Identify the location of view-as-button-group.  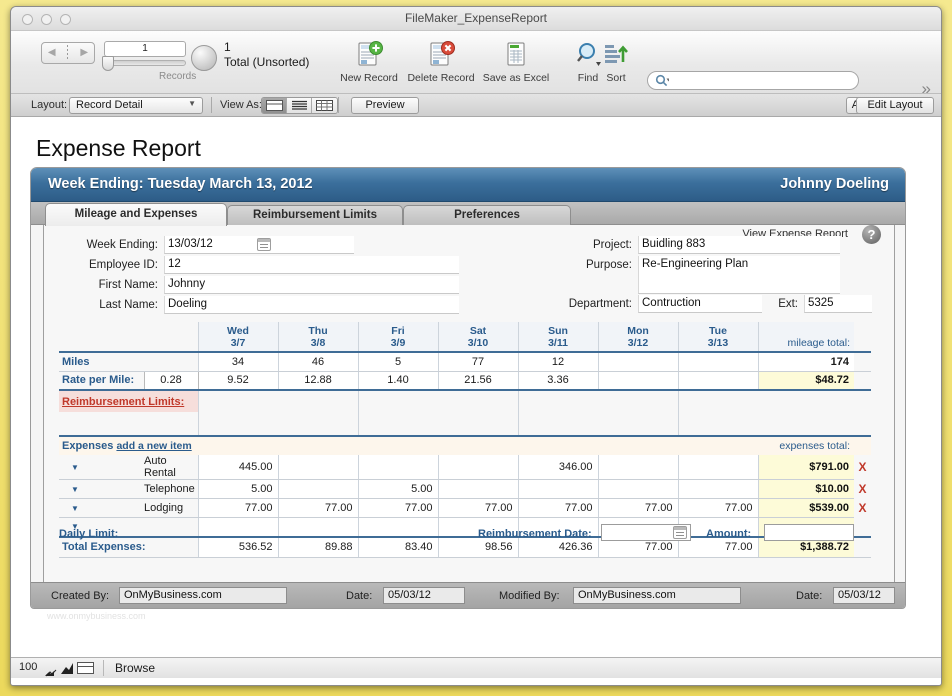
(299, 105).